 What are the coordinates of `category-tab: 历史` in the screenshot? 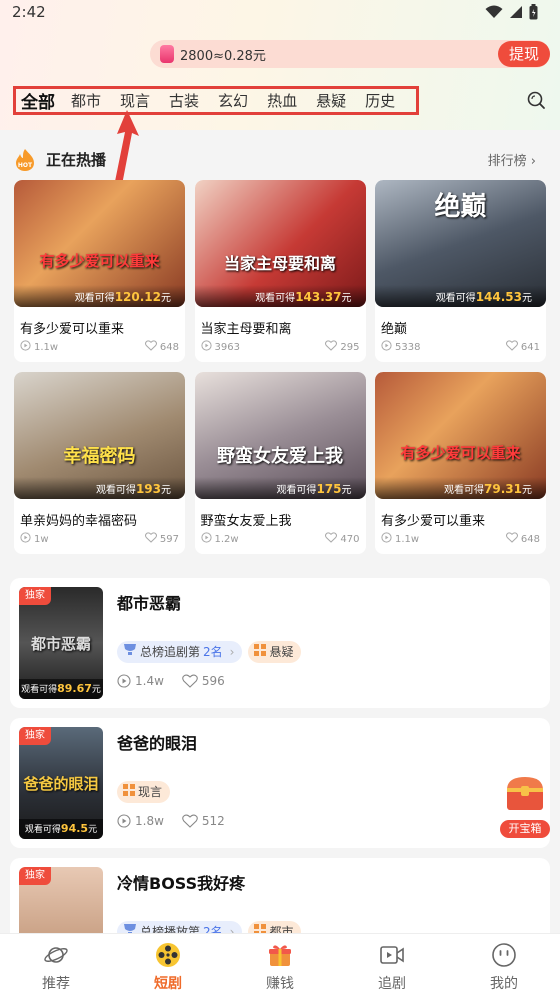 It's located at (380, 100).